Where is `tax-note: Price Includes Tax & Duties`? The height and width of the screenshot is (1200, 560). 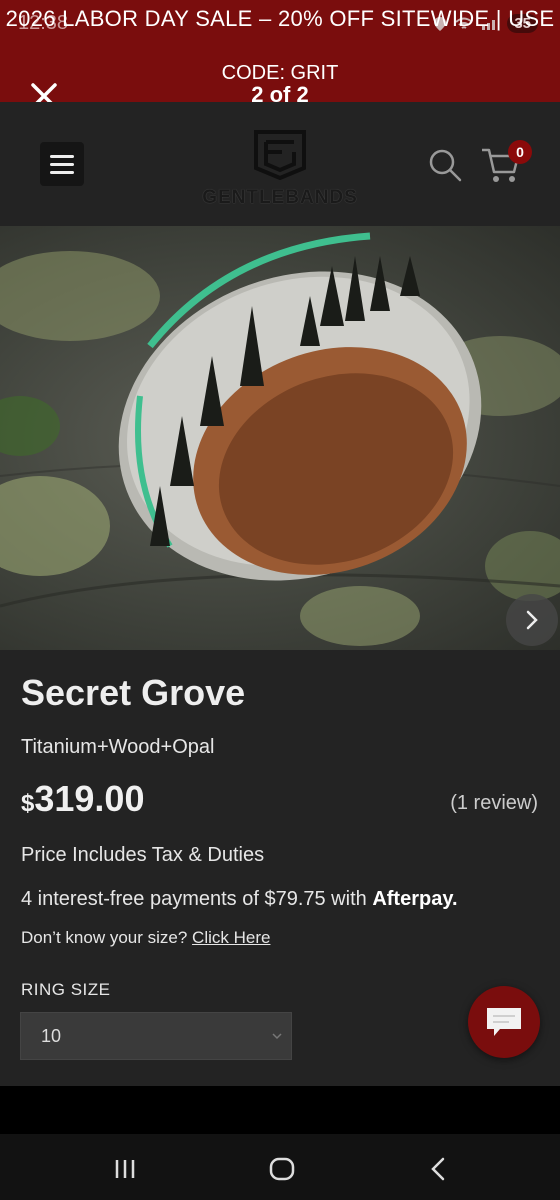
tax-note: Price Includes Tax & Duties is located at coordinates (143, 855).